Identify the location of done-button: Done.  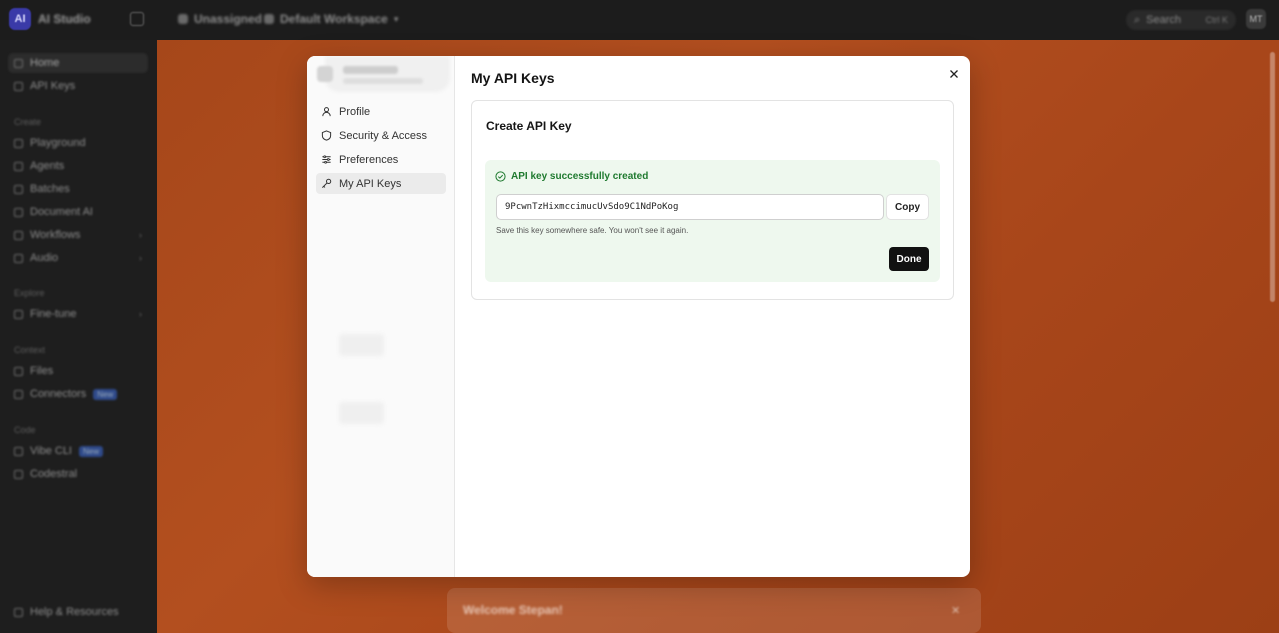
(909, 259).